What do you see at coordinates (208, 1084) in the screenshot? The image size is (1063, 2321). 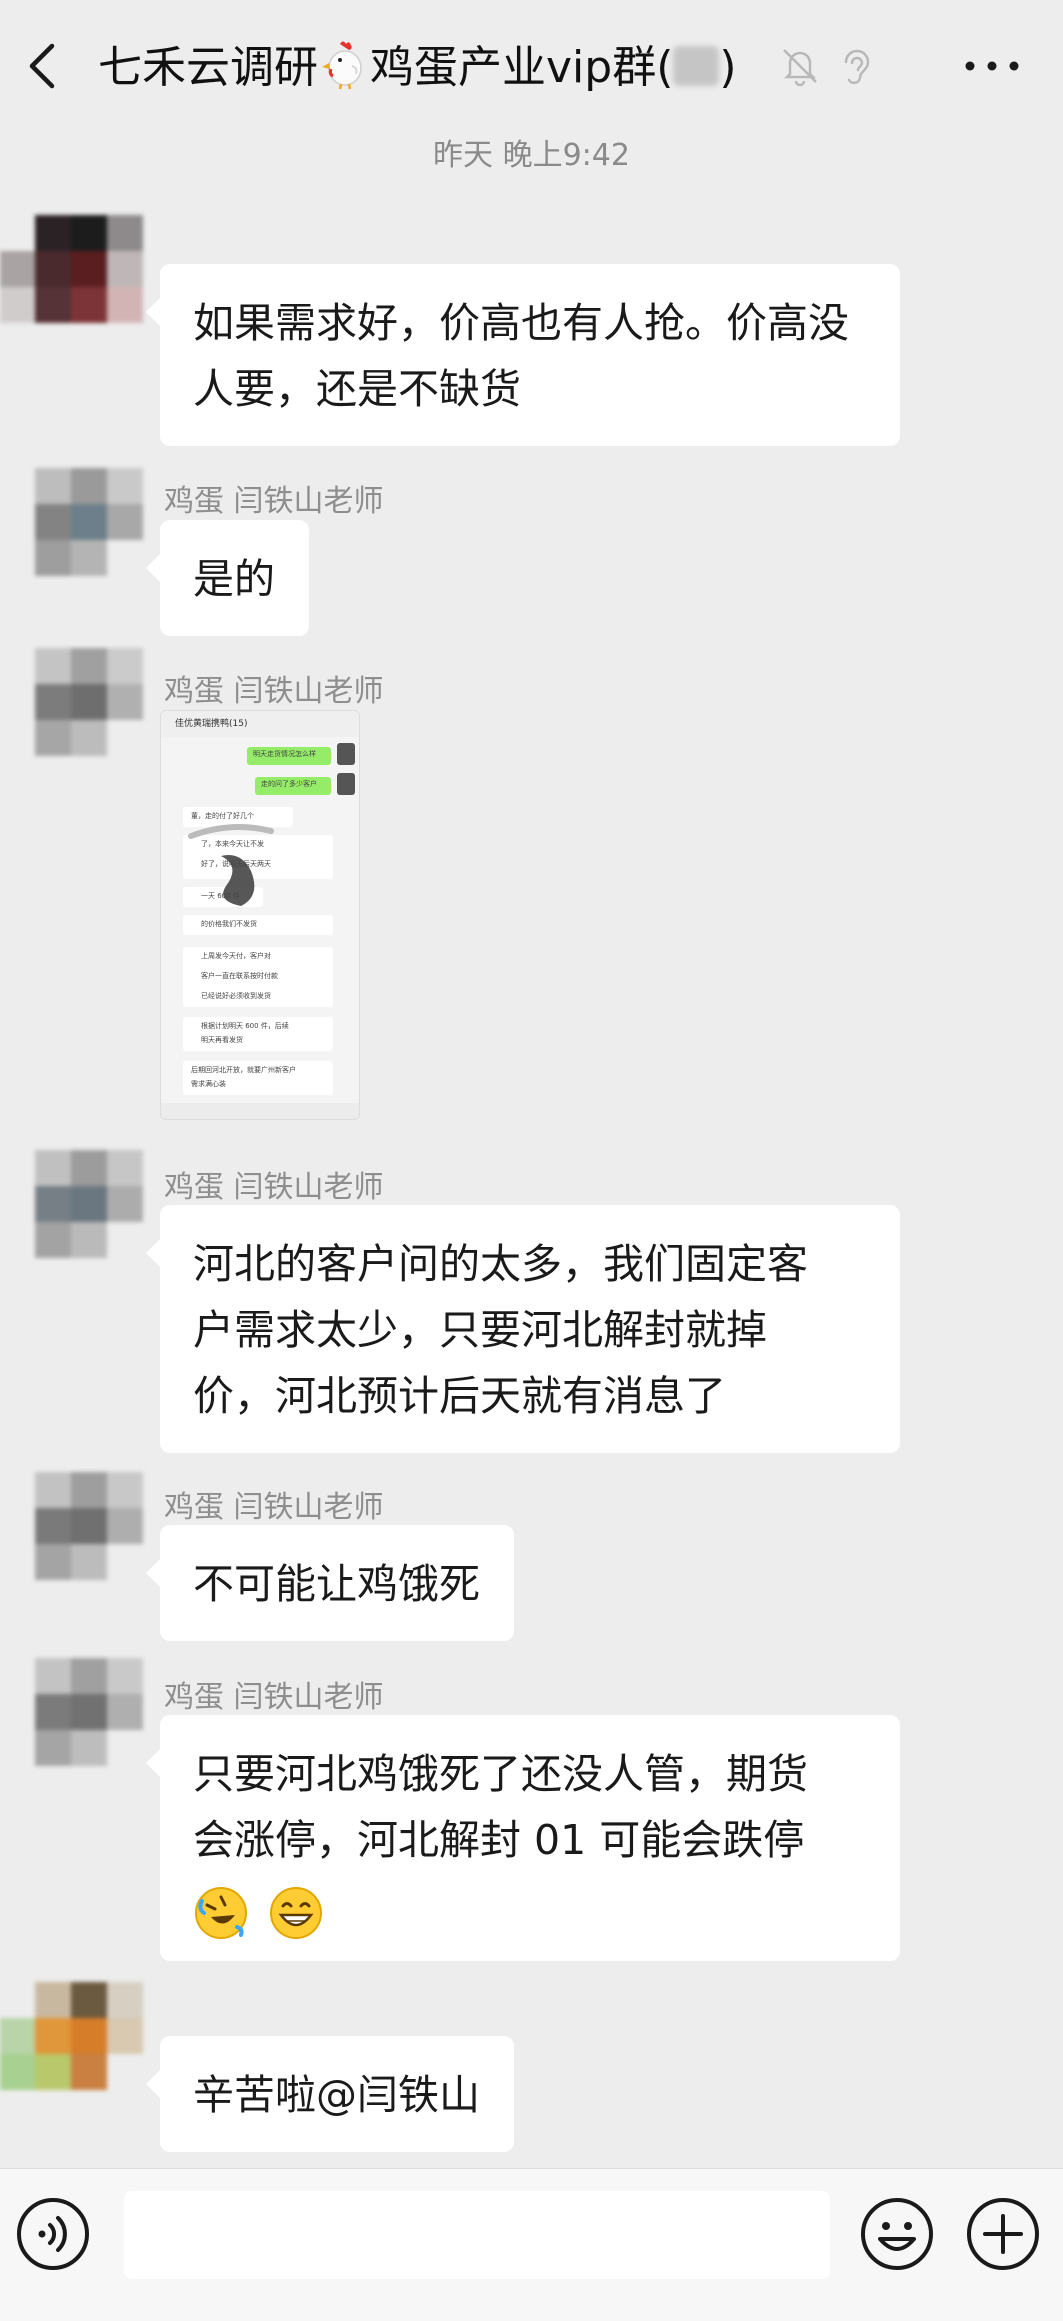 I see `image-text-line: 需求满心装` at bounding box center [208, 1084].